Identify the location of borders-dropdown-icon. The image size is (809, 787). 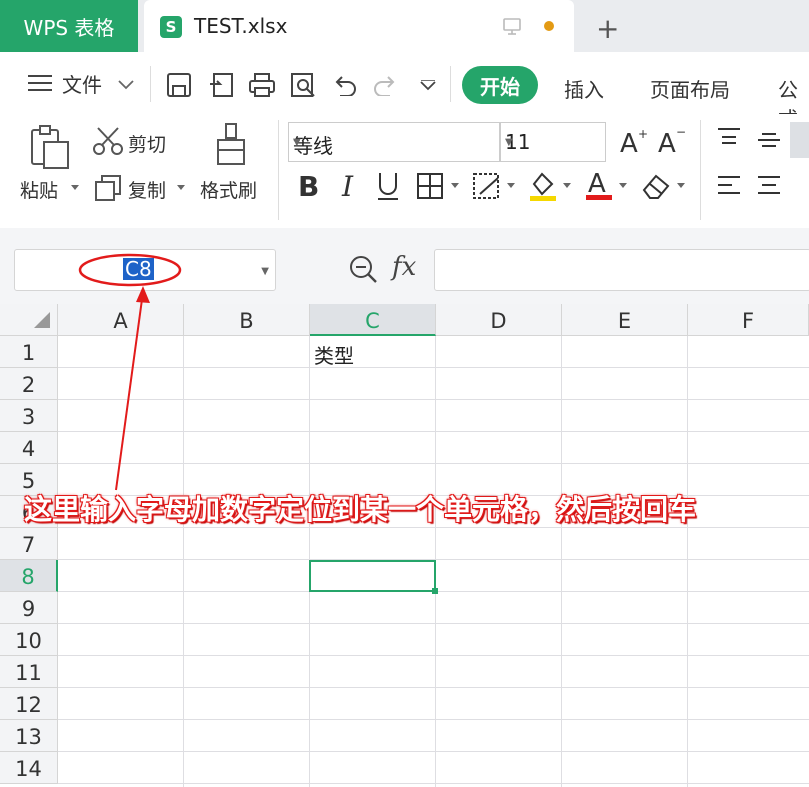
(455, 186).